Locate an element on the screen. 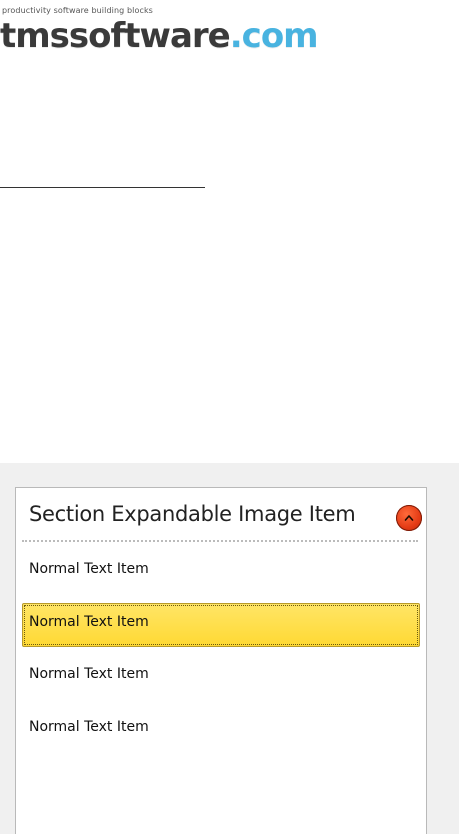 Image resolution: width=459 pixels, height=834 pixels. collapse-button is located at coordinates (409, 518).